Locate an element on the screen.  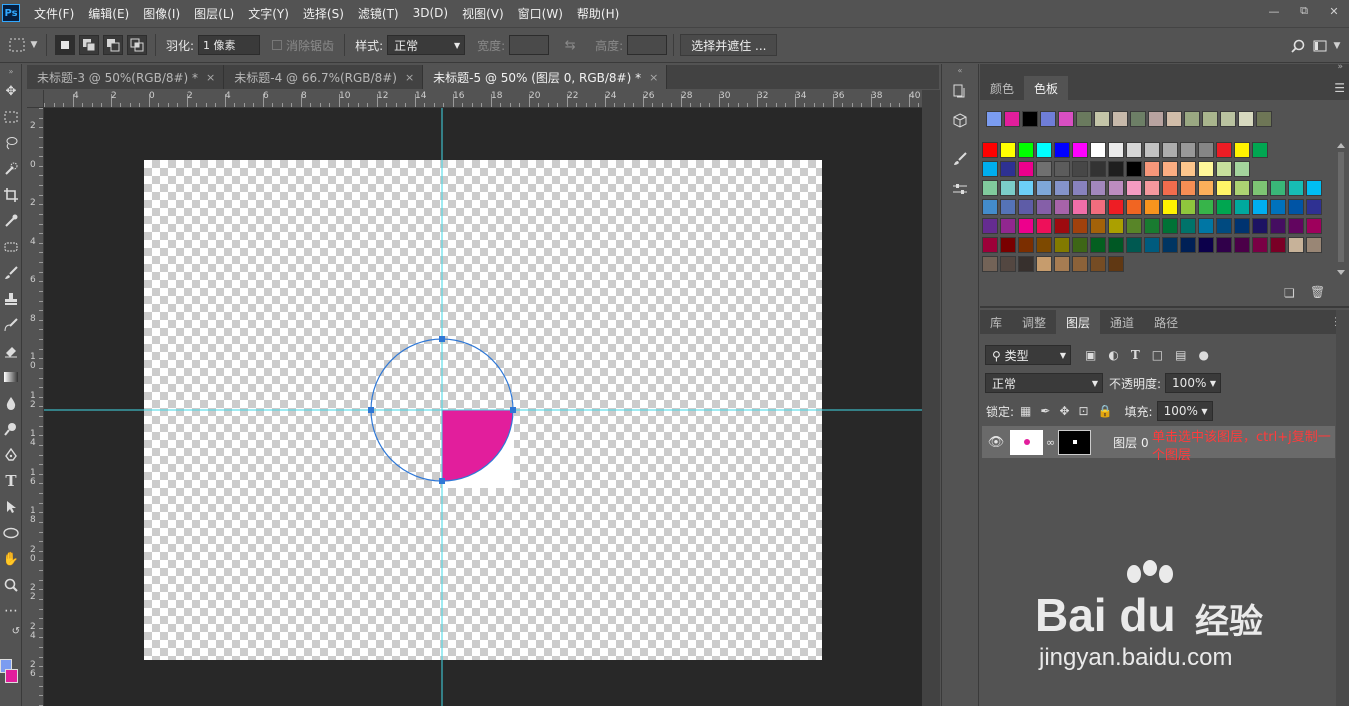
crop-tool-icon is located at coordinates (11, 195).